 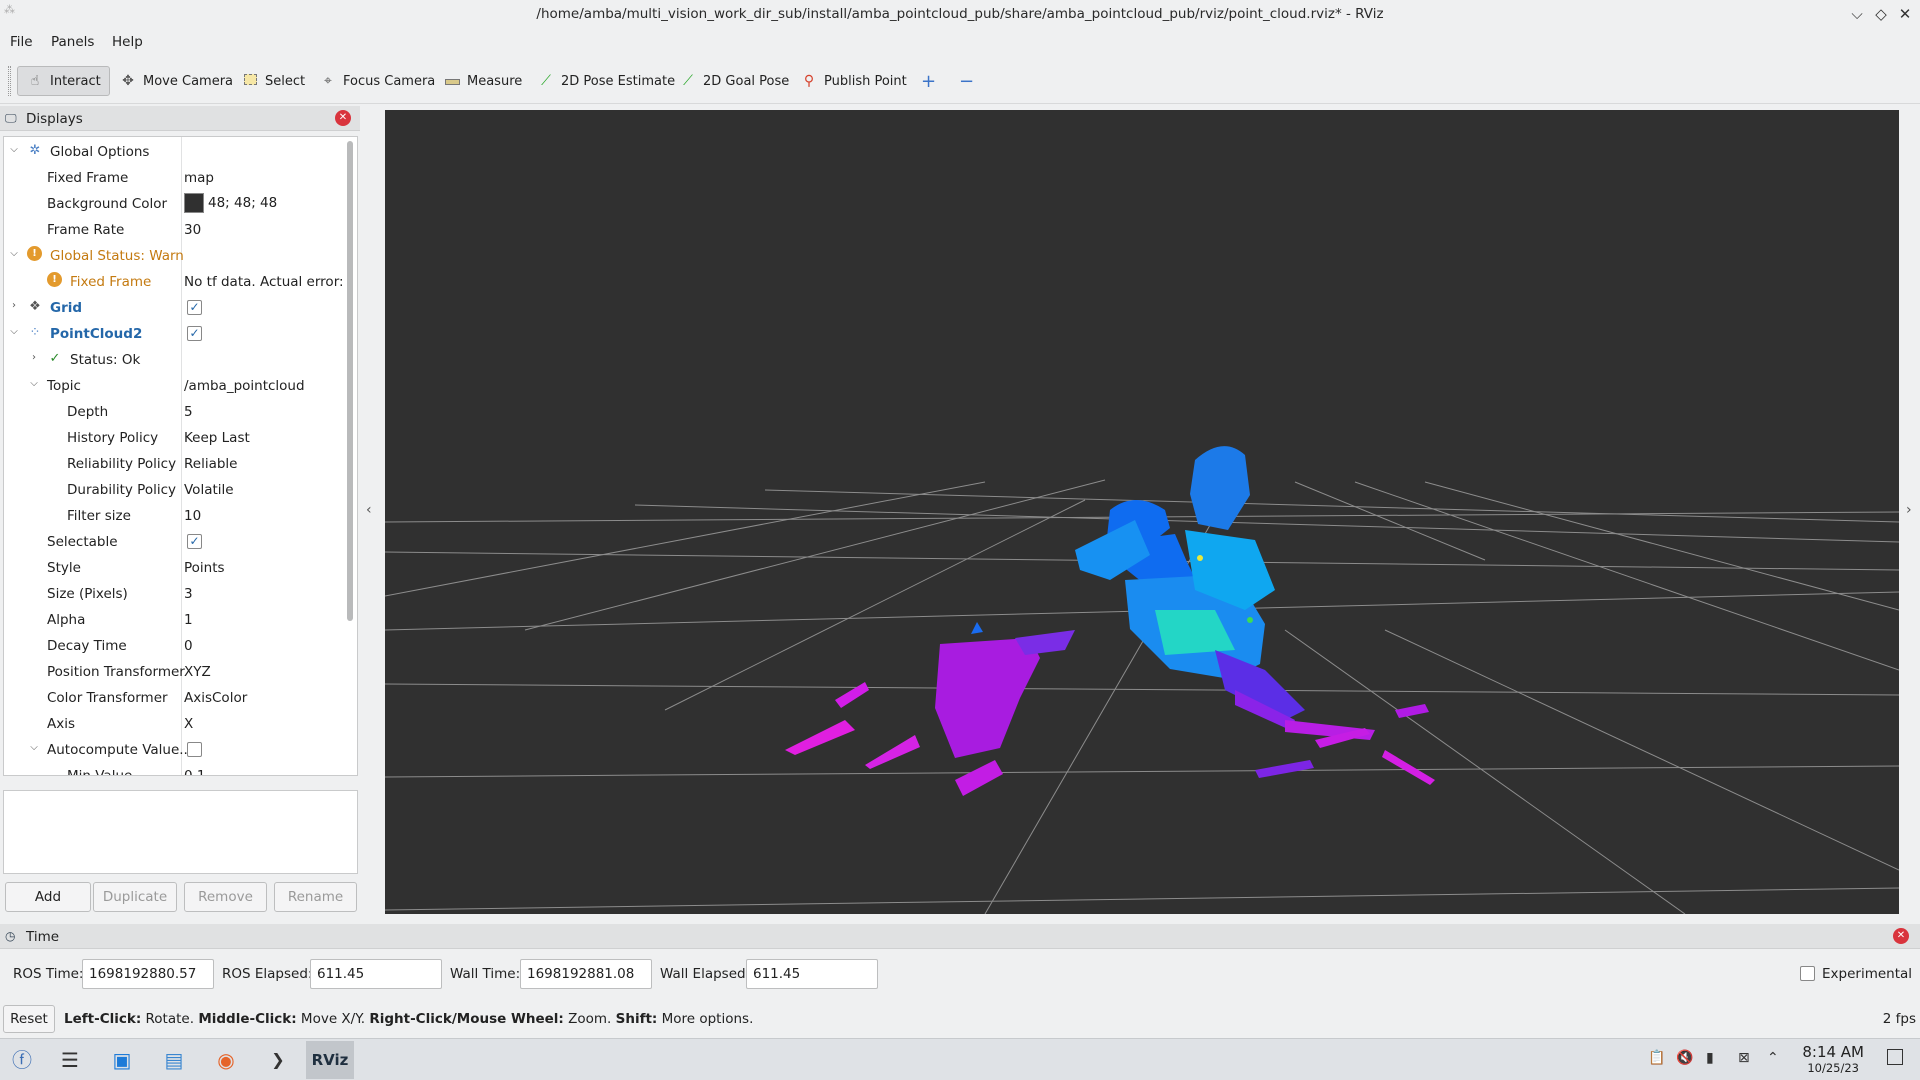 I want to click on experimental-checkbox, so click(x=1807, y=973).